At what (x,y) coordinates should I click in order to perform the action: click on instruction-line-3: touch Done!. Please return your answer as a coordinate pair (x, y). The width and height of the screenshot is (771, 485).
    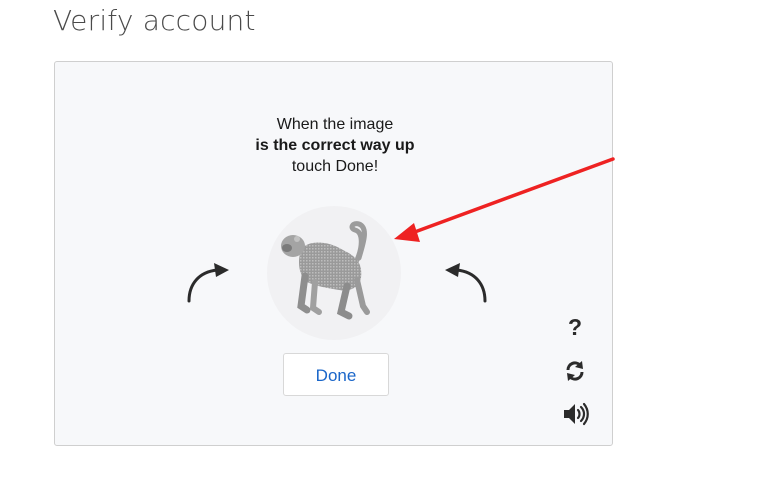
    Looking at the image, I should click on (335, 166).